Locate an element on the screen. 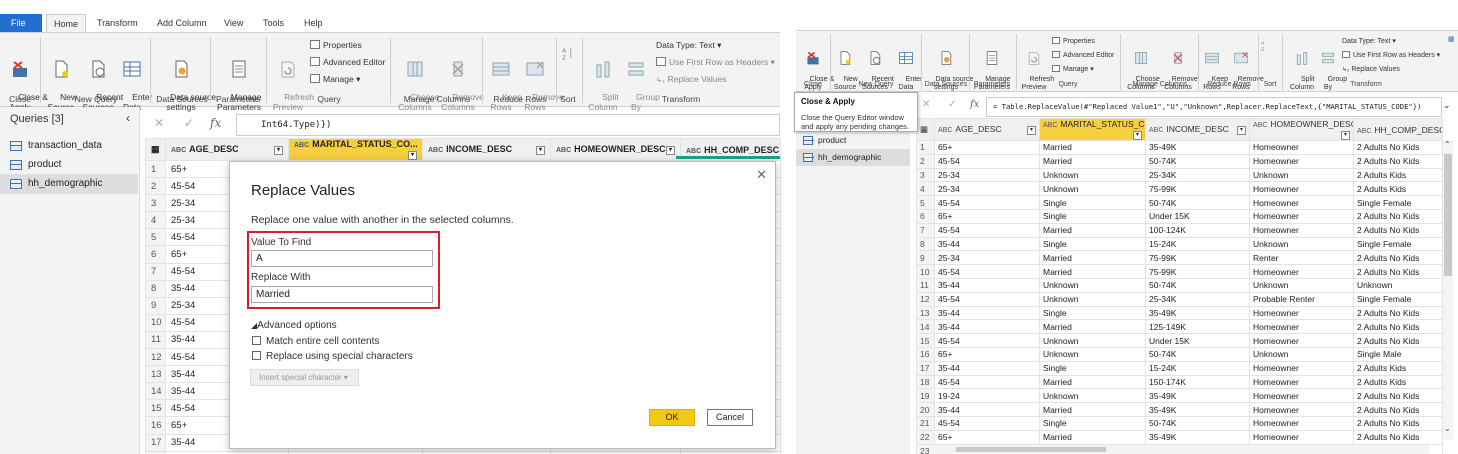 The image size is (1458, 454). cell-age-desc: 19-24 is located at coordinates (987, 396).